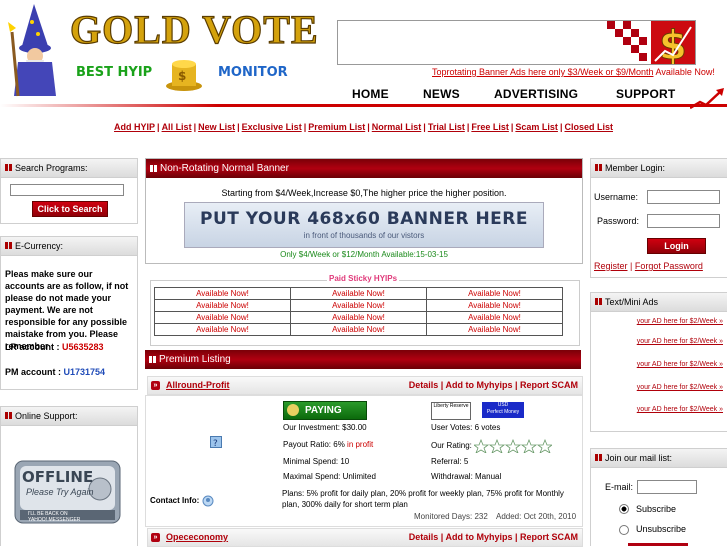 Image resolution: width=727 pixels, height=547 pixels. What do you see at coordinates (54, 347) in the screenshot?
I see `lr-account: LR account : U5635283` at bounding box center [54, 347].